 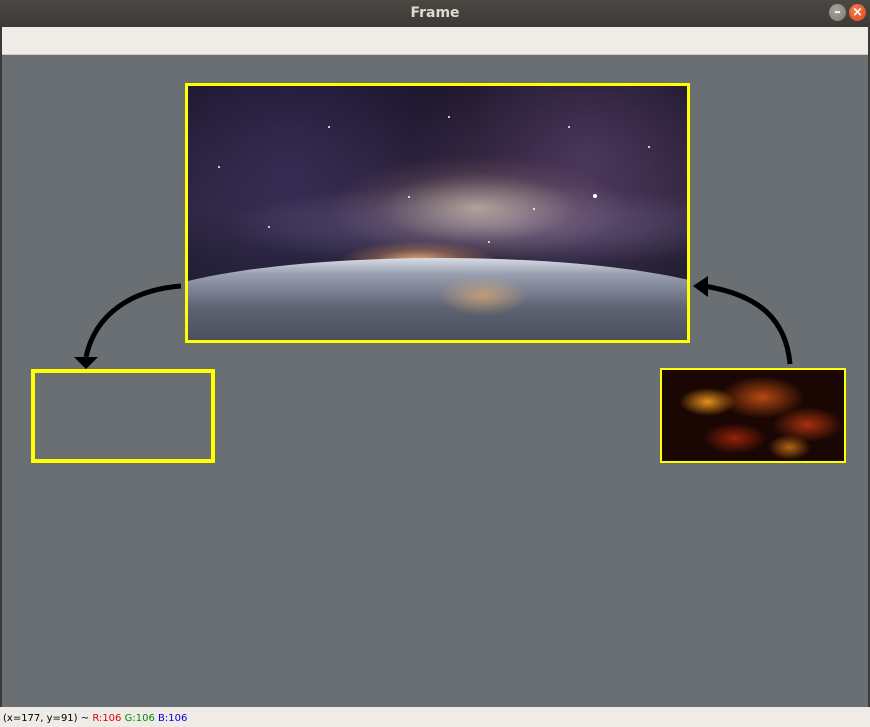 What do you see at coordinates (107, 718) in the screenshot?
I see `red-value: R:106` at bounding box center [107, 718].